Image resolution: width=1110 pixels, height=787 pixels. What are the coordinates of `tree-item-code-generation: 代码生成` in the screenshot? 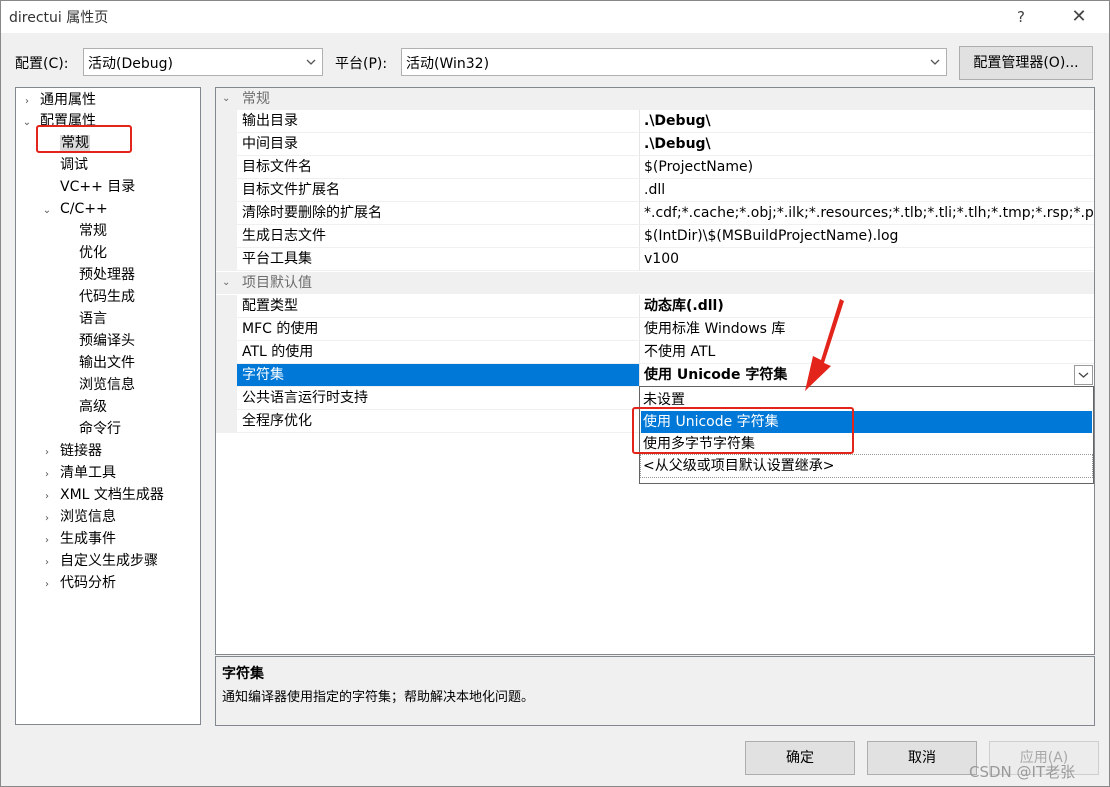 It's located at (107, 297).